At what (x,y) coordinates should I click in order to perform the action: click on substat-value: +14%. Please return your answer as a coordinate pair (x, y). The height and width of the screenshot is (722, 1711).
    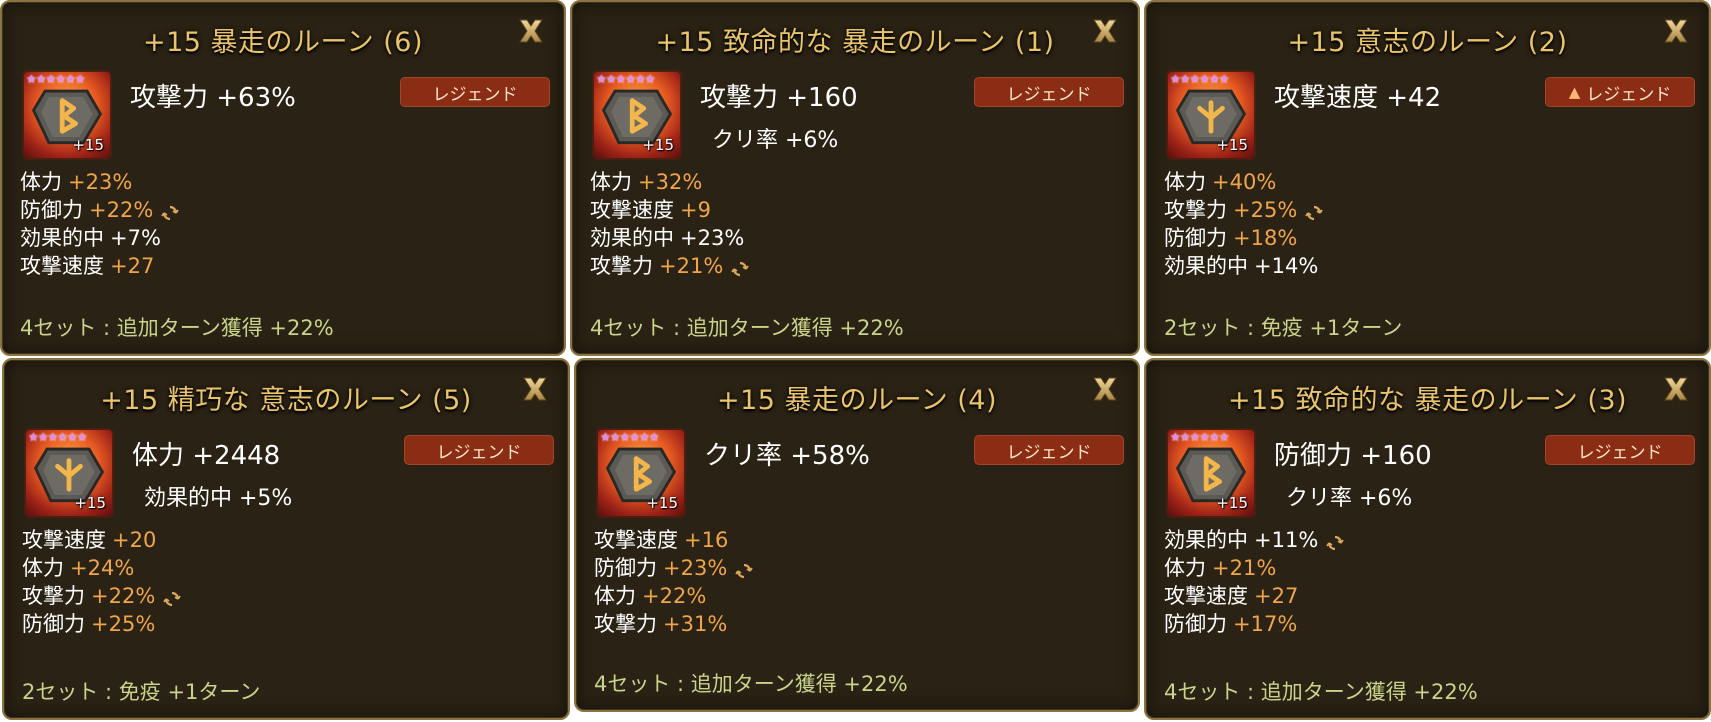
    Looking at the image, I should click on (1286, 266).